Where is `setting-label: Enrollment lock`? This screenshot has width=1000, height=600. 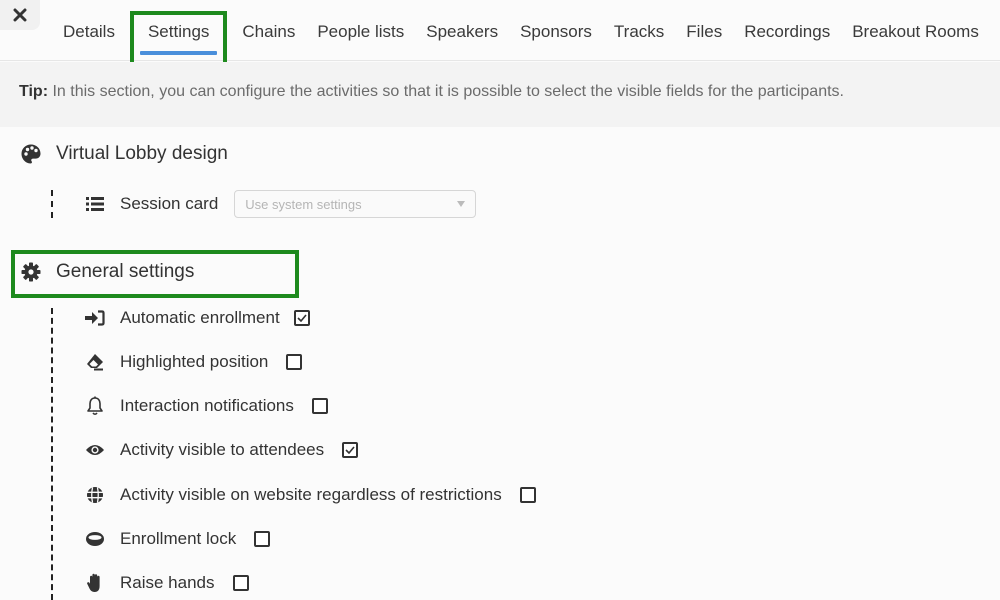 setting-label: Enrollment lock is located at coordinates (178, 538).